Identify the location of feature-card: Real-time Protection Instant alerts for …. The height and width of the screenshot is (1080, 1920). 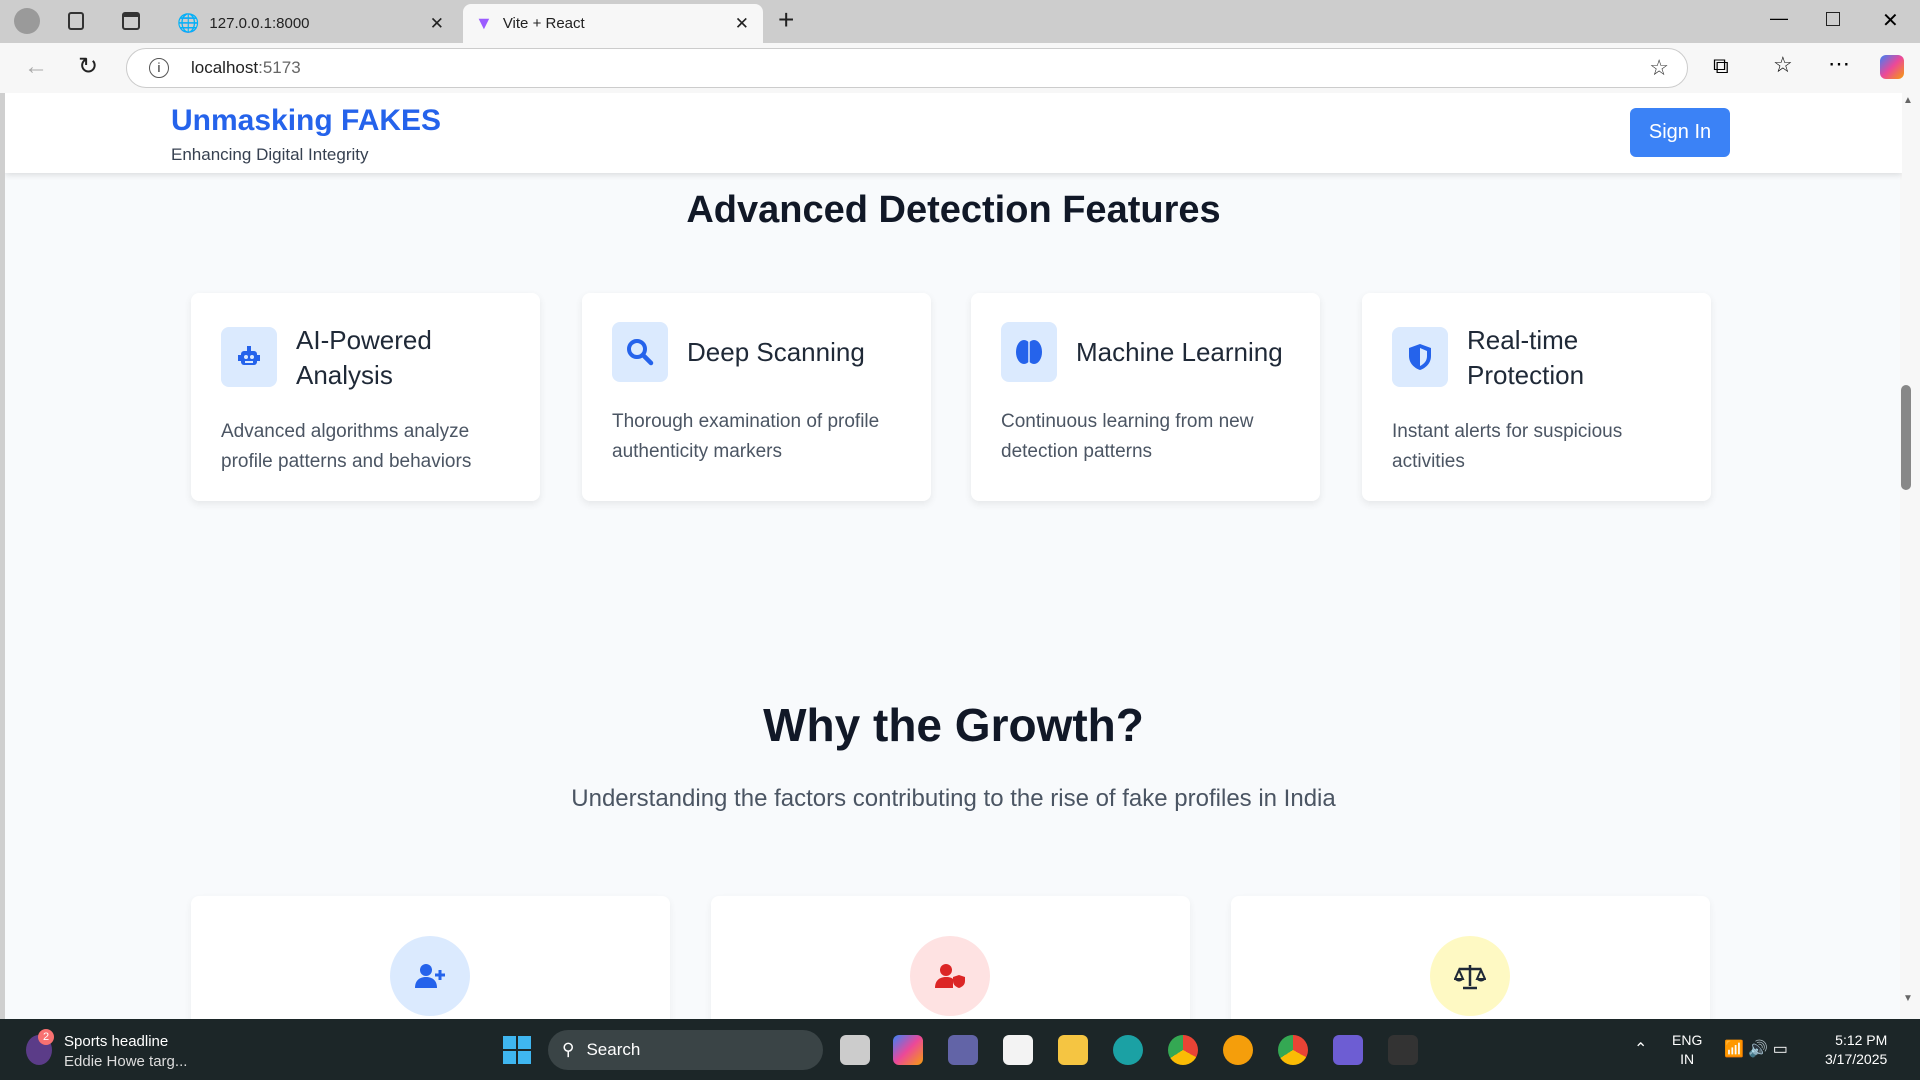
(1536, 397).